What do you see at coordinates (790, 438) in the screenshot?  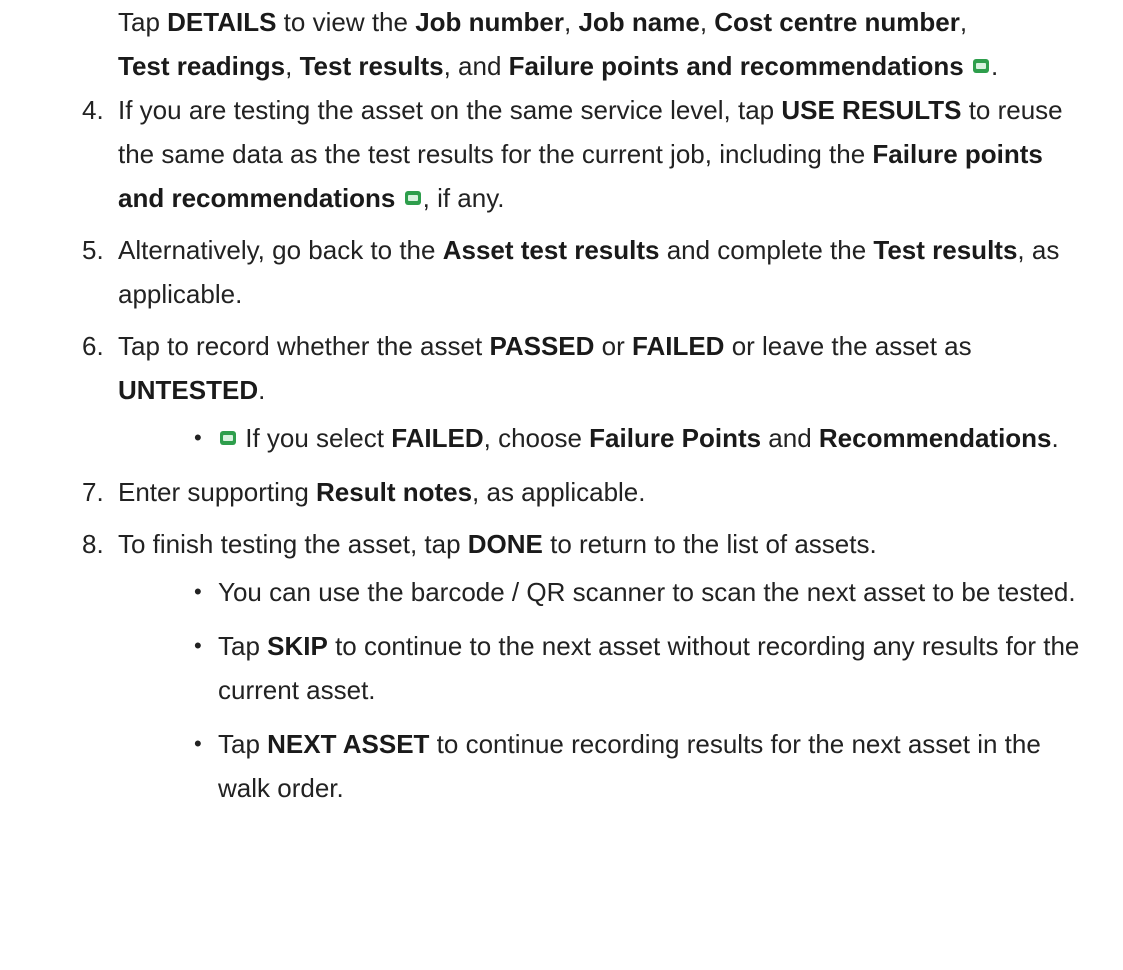 I see `sub-text: and` at bounding box center [790, 438].